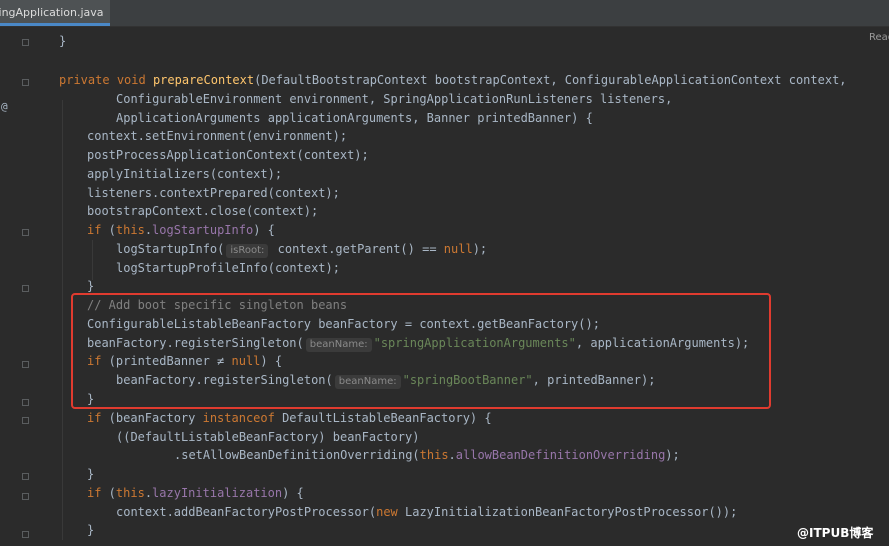  What do you see at coordinates (228, 155) in the screenshot?
I see `code-line: postProcessApplicationContext(context);` at bounding box center [228, 155].